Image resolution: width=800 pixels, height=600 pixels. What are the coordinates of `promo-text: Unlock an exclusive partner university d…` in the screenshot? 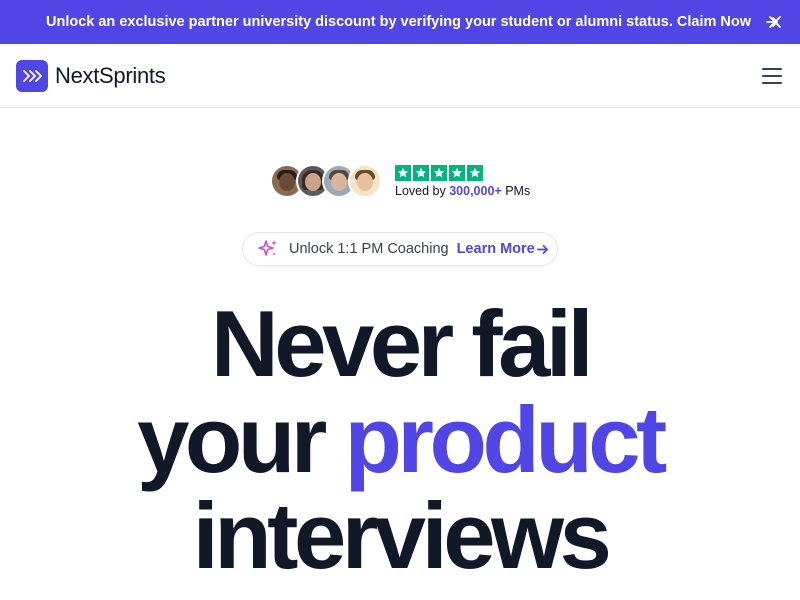 It's located at (399, 22).